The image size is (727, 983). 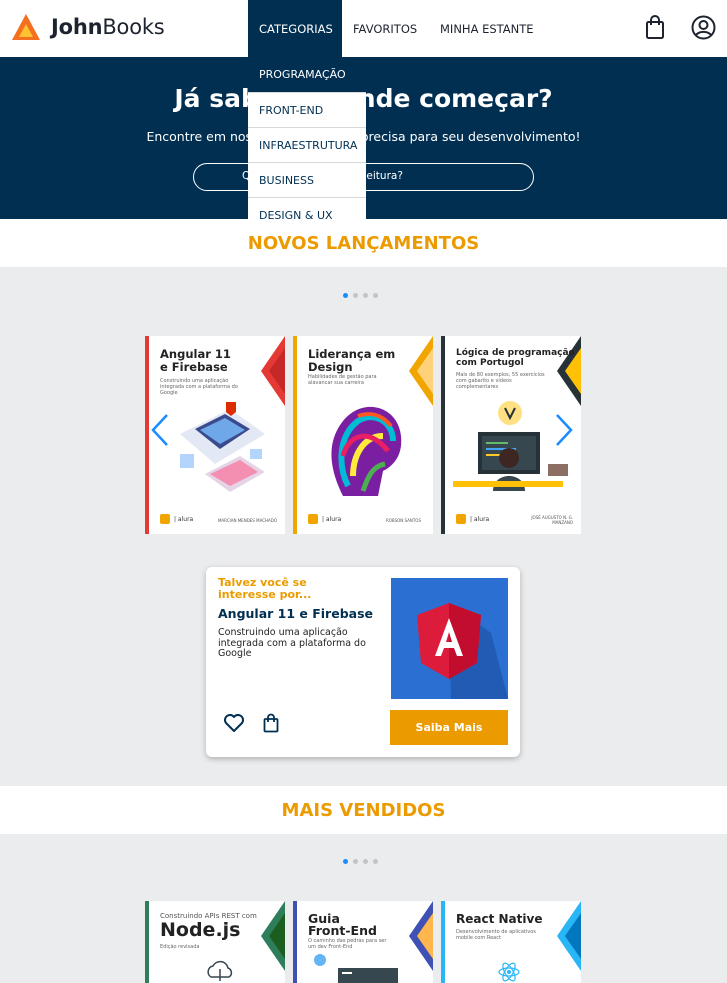 What do you see at coordinates (356, 968) in the screenshot?
I see `browser-illustration-icon` at bounding box center [356, 968].